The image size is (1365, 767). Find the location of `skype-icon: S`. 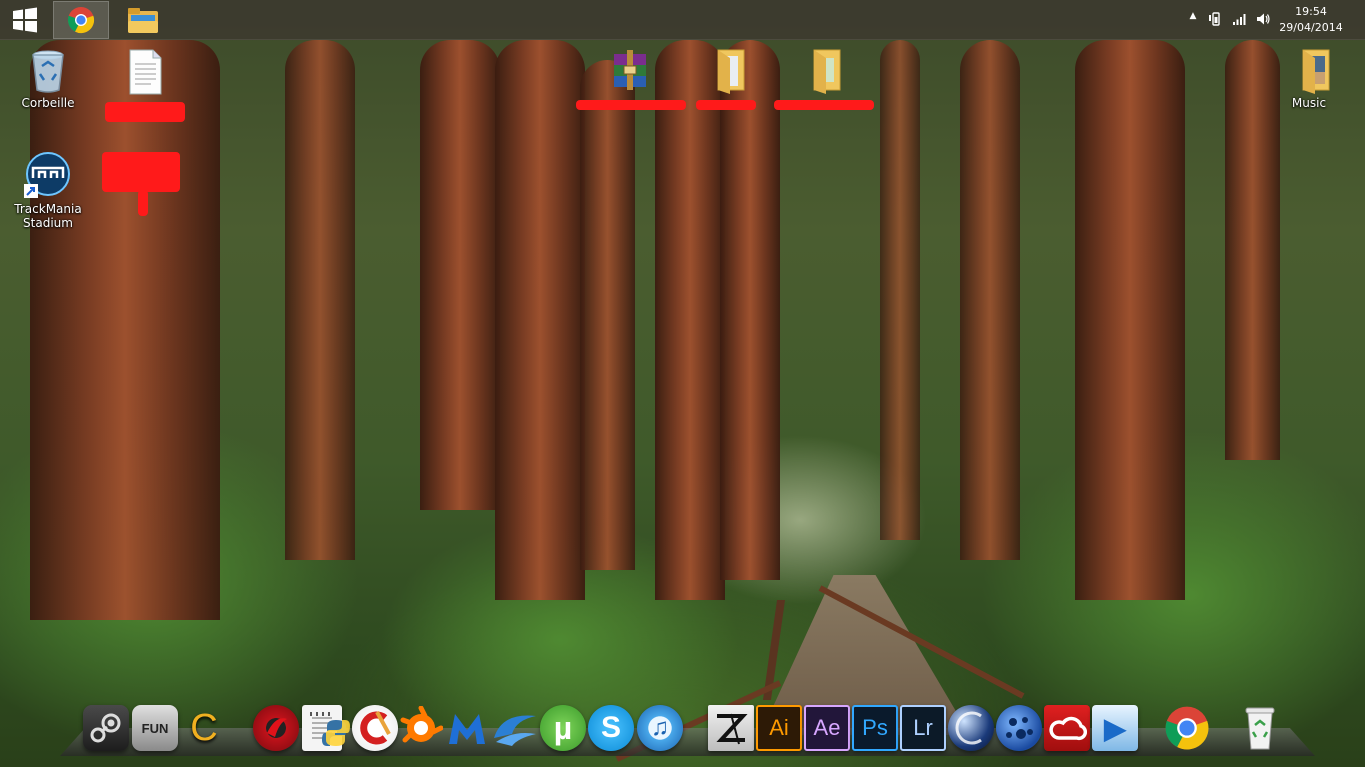

skype-icon: S is located at coordinates (610, 727).